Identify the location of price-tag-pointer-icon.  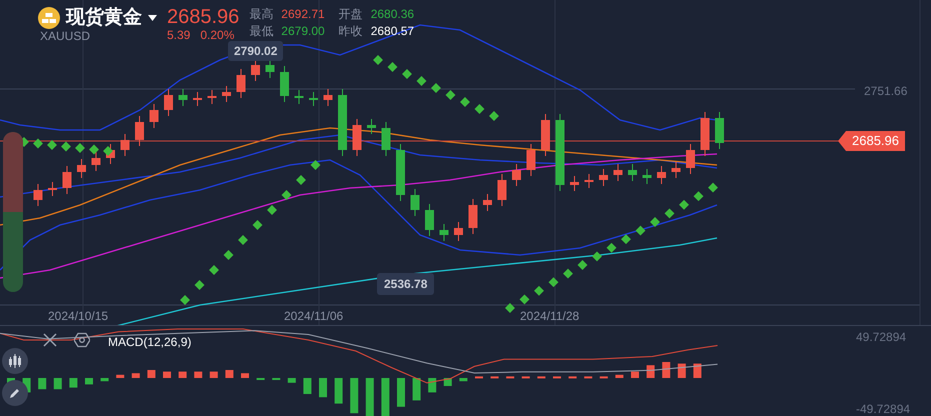
(842, 141).